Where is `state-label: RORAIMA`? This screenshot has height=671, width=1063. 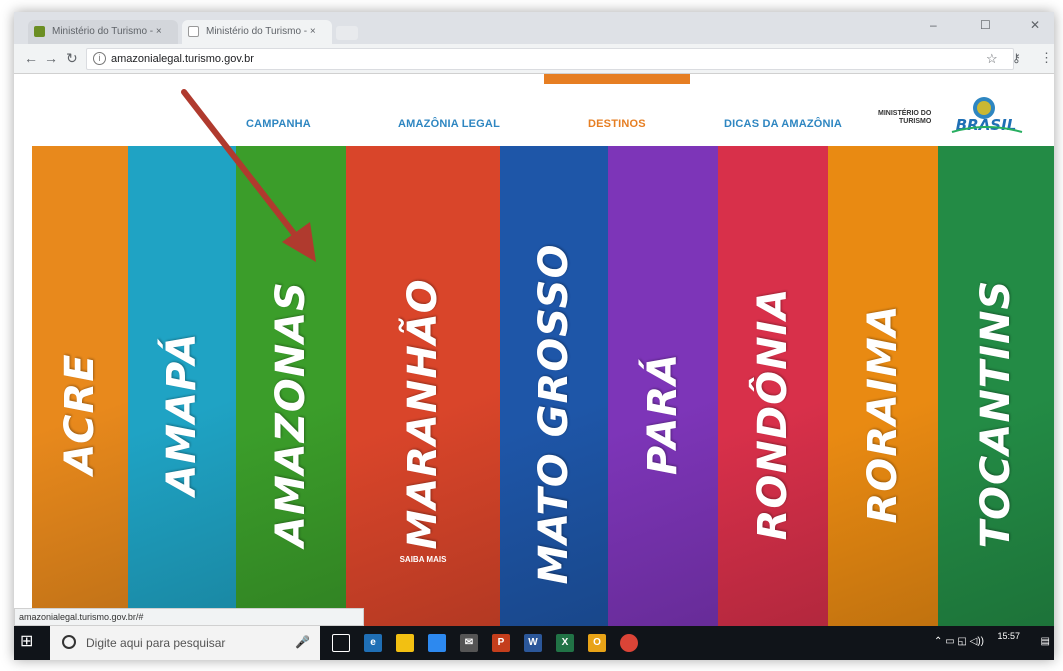 state-label: RORAIMA is located at coordinates (883, 414).